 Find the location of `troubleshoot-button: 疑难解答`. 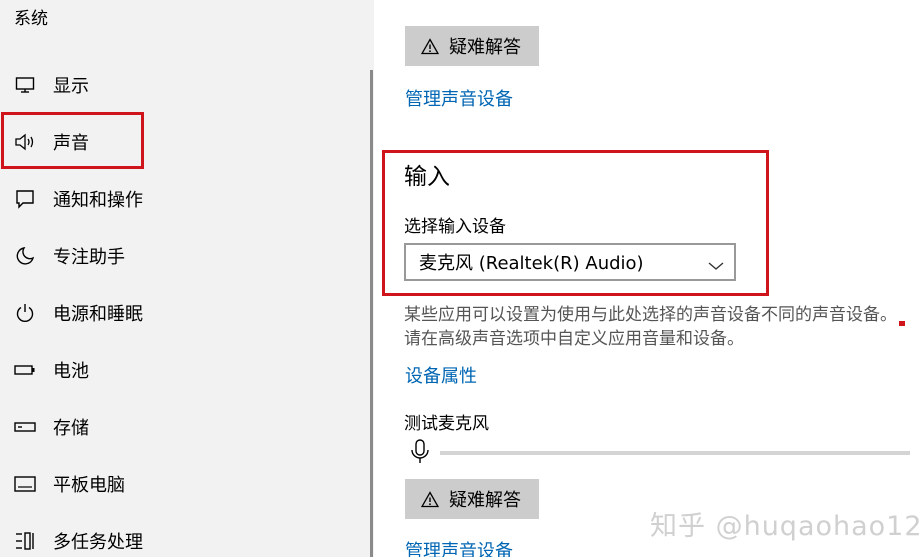

troubleshoot-button: 疑难解答 is located at coordinates (472, 46).